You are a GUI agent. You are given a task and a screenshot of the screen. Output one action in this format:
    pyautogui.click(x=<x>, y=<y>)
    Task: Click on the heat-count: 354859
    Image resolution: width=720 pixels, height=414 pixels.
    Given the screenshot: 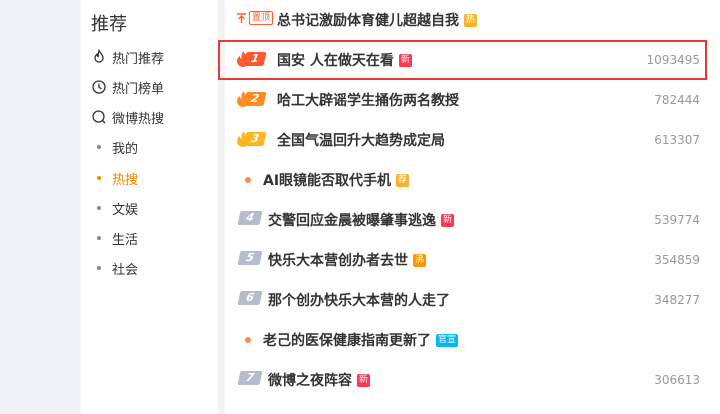 What is the action you would take?
    pyautogui.click(x=677, y=260)
    